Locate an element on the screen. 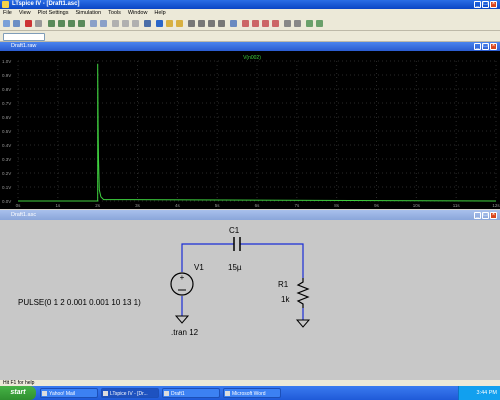 The height and width of the screenshot is (400, 500). halt-icon is located at coordinates (38, 23).